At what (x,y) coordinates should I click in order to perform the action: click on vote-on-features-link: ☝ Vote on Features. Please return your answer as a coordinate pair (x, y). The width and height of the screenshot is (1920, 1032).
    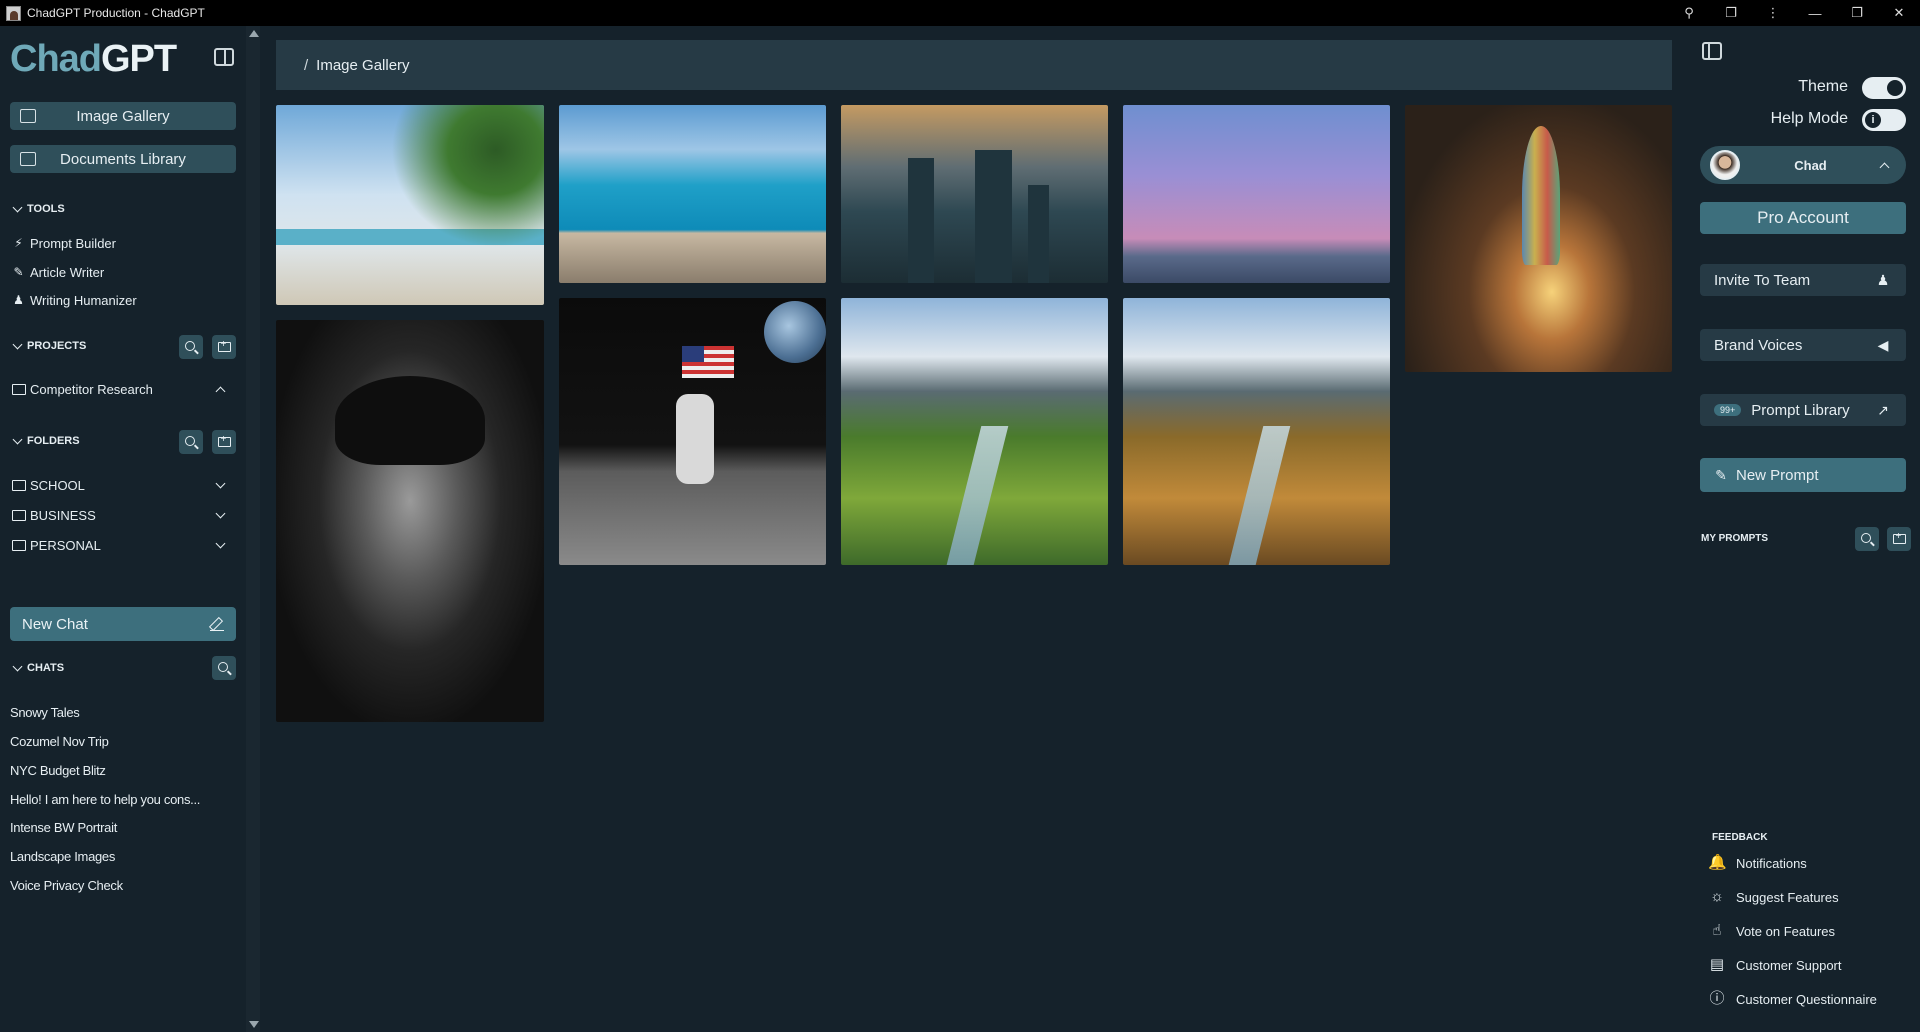
    Looking at the image, I should click on (1771, 931).